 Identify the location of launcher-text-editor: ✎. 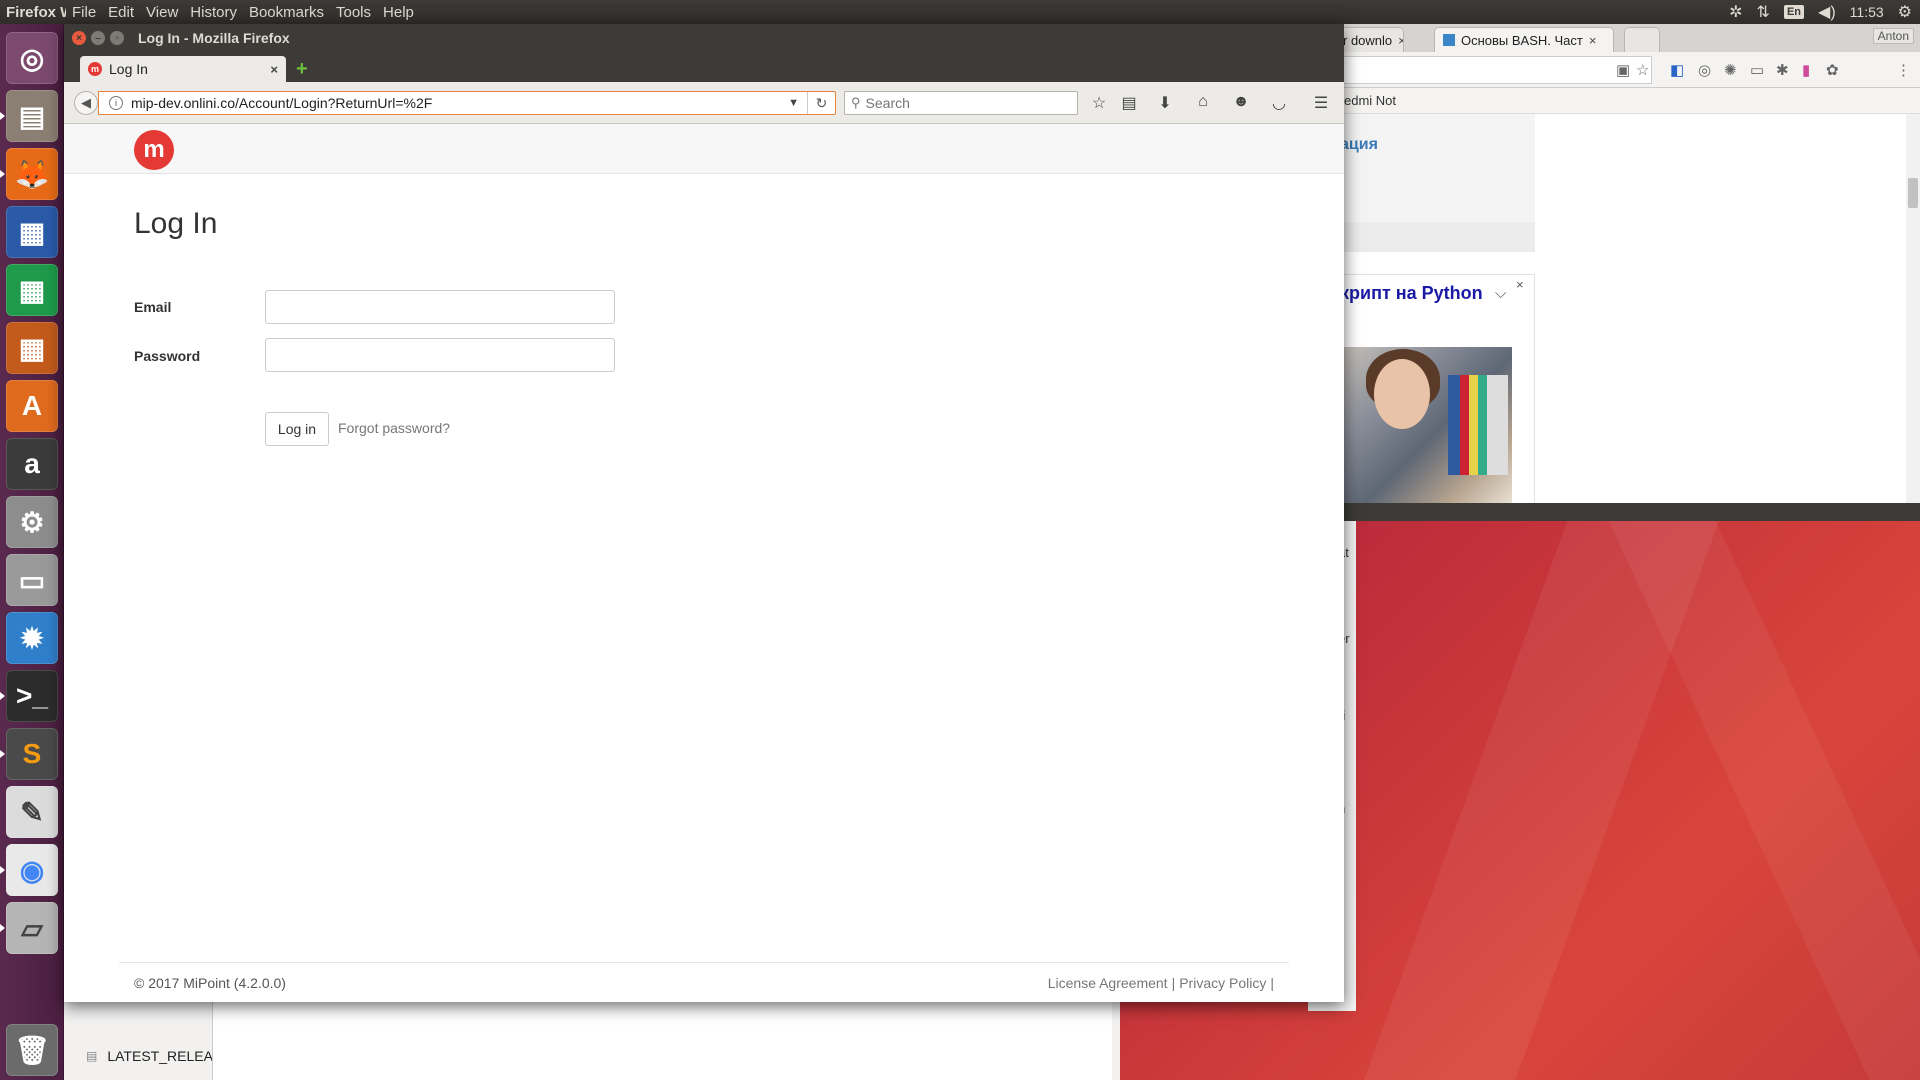
(32, 812).